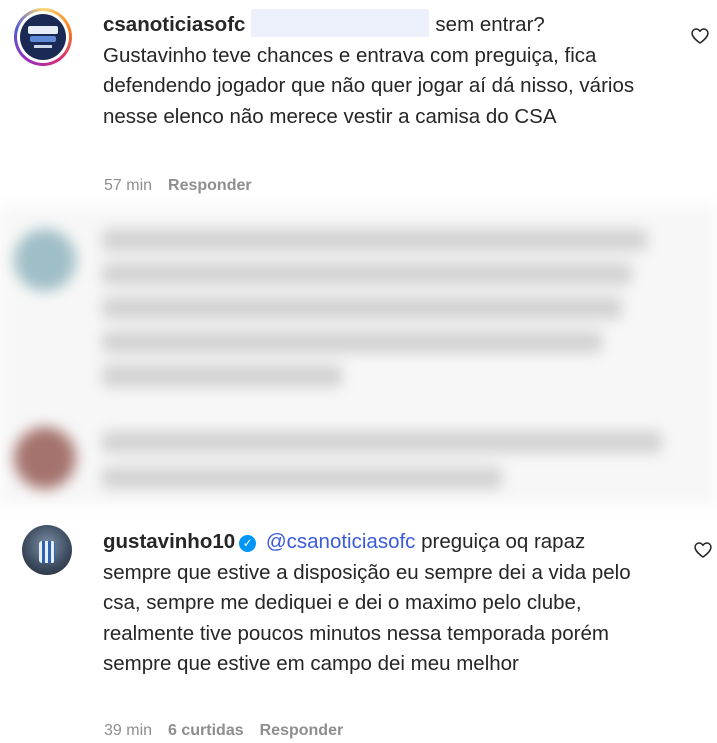  I want to click on club-logo-icon, so click(43, 37).